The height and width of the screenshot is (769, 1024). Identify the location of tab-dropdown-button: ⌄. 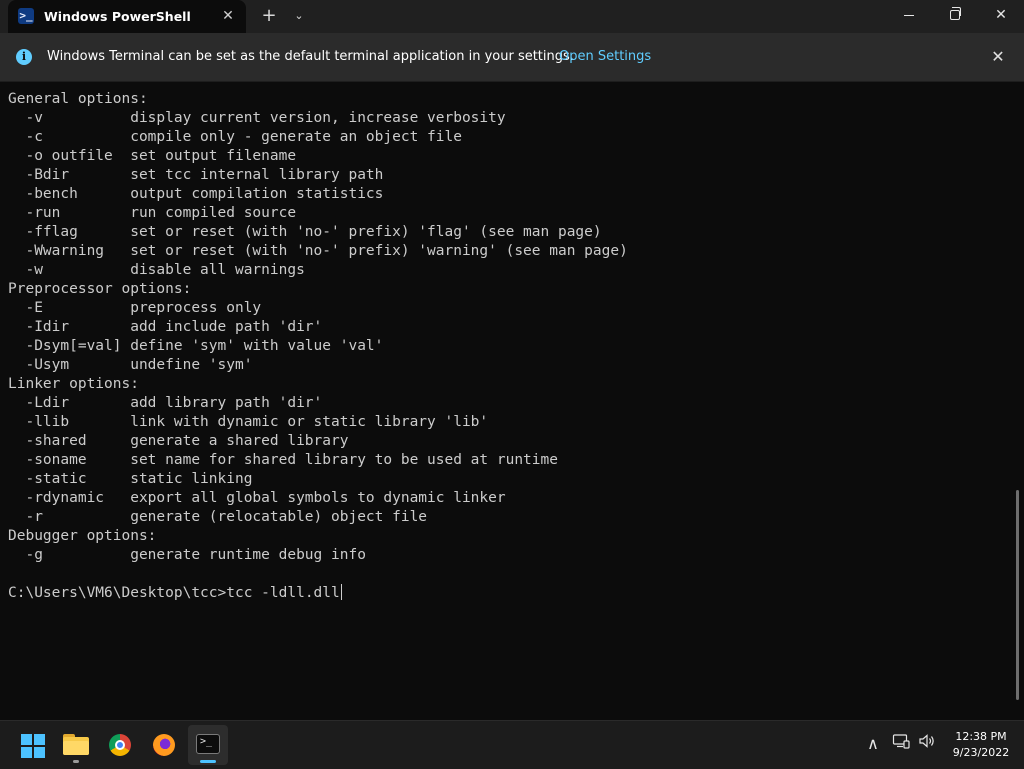
(299, 16).